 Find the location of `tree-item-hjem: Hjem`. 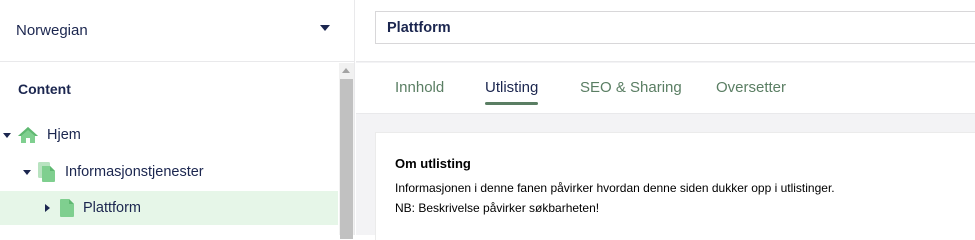

tree-item-hjem: Hjem is located at coordinates (169, 135).